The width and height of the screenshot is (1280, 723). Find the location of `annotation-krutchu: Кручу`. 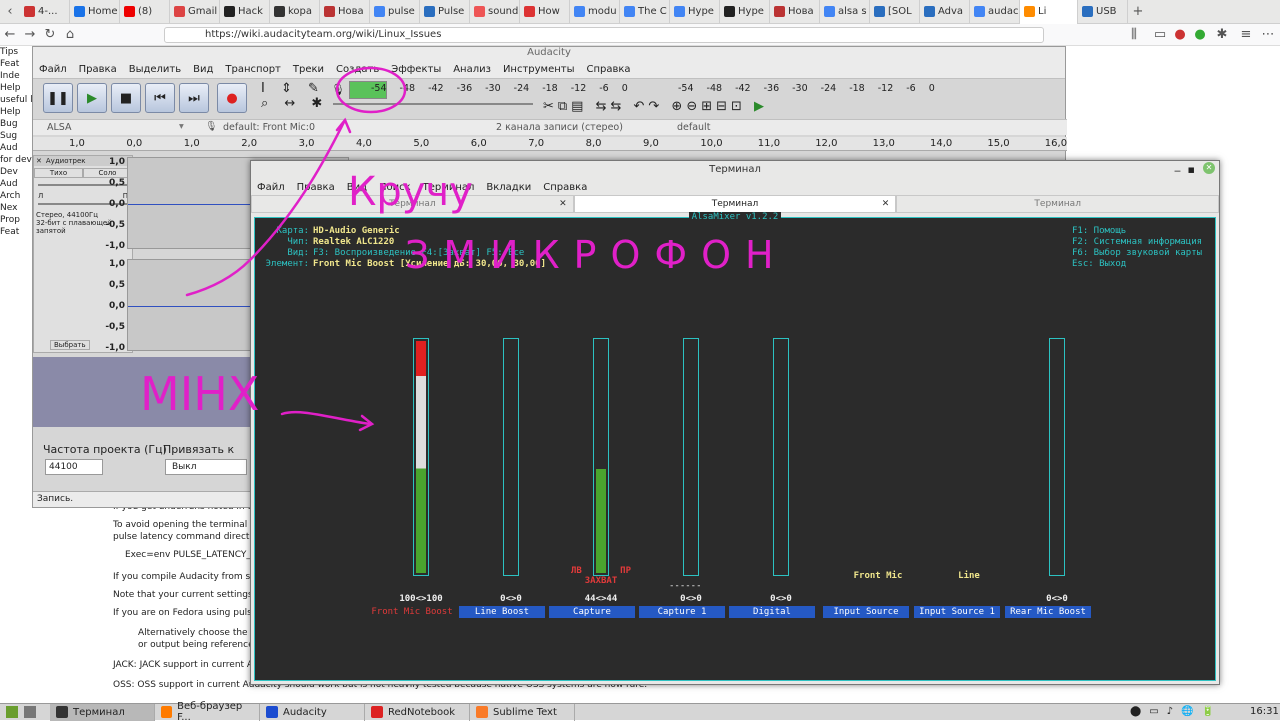

annotation-krutchu: Кручу is located at coordinates (410, 192).